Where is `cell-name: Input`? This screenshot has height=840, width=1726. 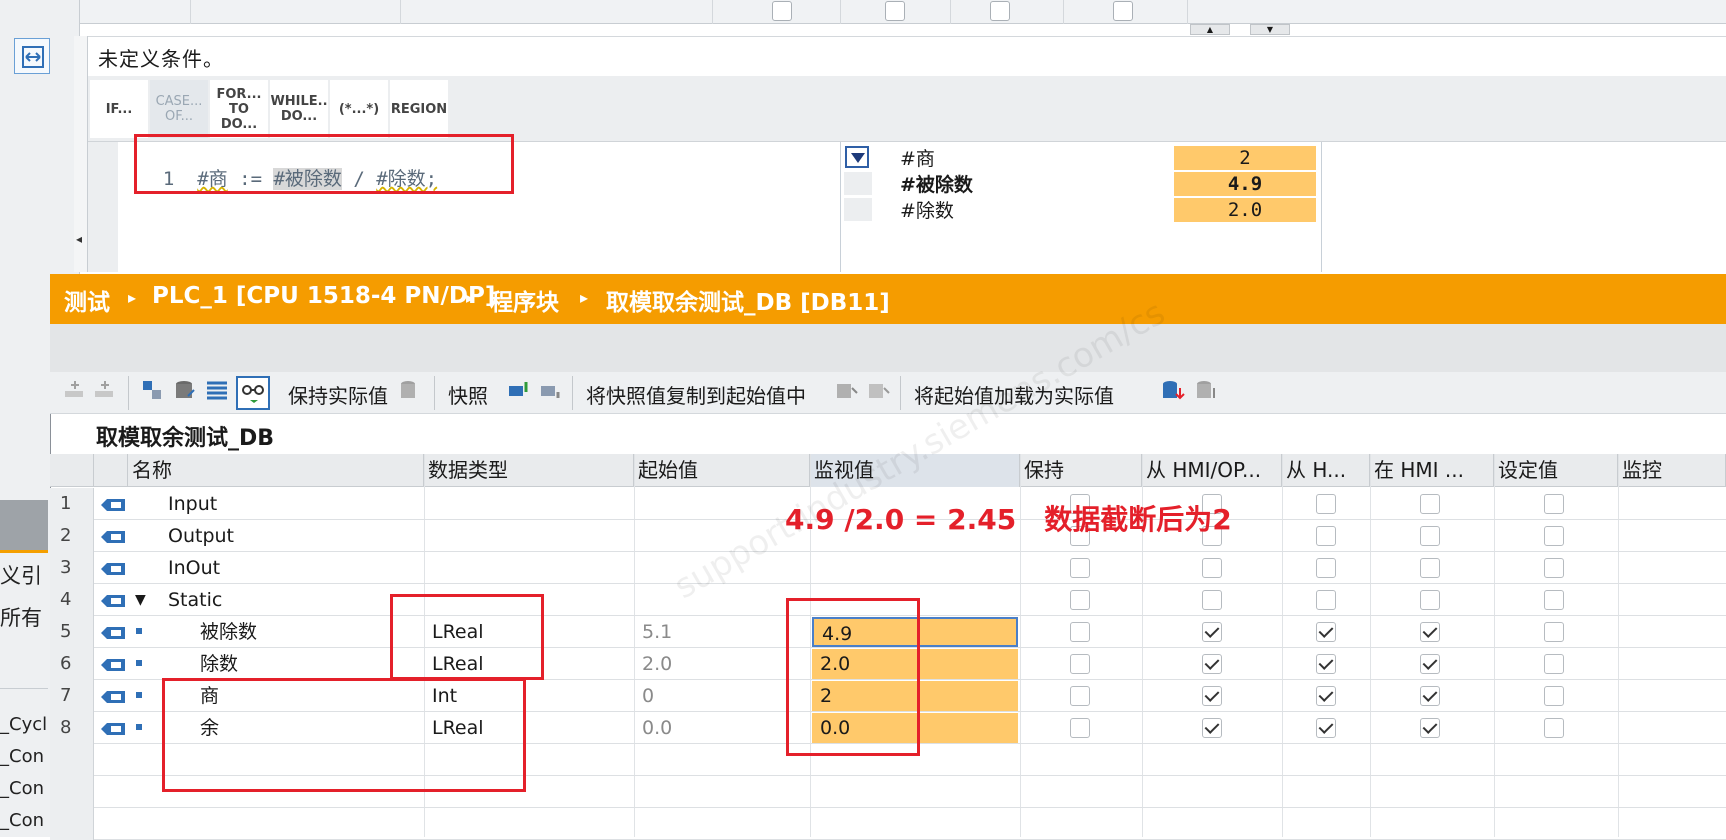
cell-name: Input is located at coordinates (192, 504).